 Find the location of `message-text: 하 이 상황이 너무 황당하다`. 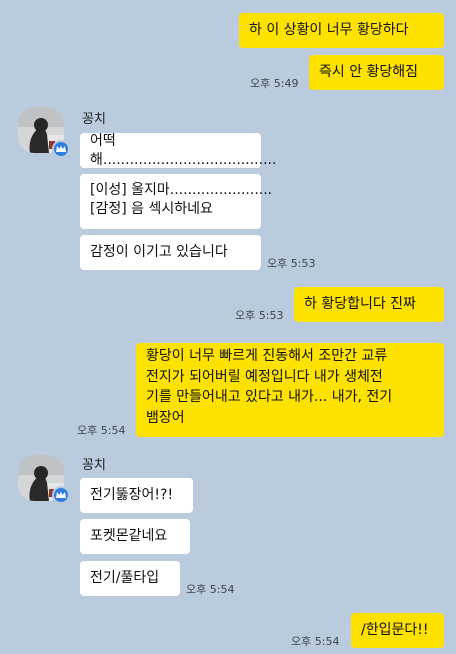

message-text: 하 이 상황이 너무 황당하다 is located at coordinates (329, 30).